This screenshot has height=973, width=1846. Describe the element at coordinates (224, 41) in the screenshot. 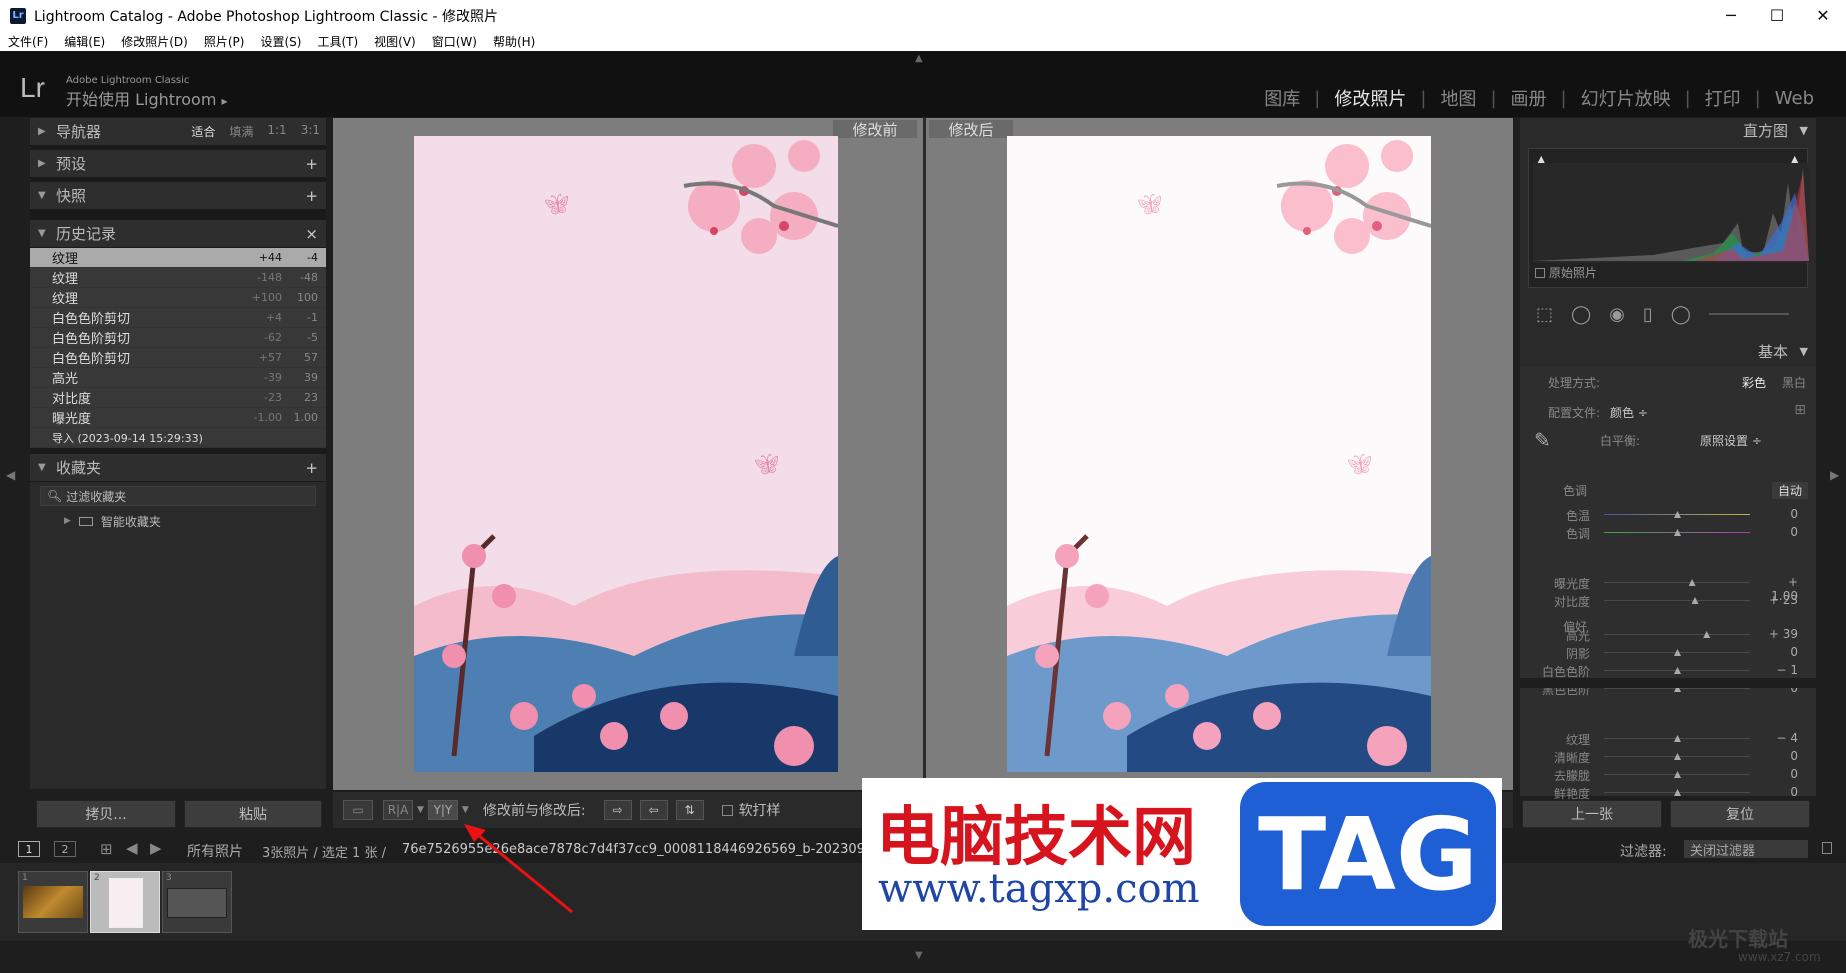

I see `menu-photo: 照片(P)` at that location.